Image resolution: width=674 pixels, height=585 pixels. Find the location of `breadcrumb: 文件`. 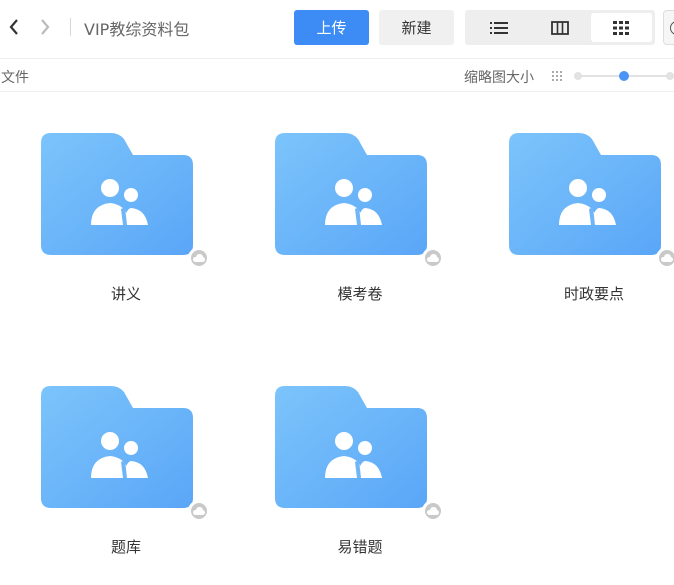

breadcrumb: 文件 is located at coordinates (15, 77).